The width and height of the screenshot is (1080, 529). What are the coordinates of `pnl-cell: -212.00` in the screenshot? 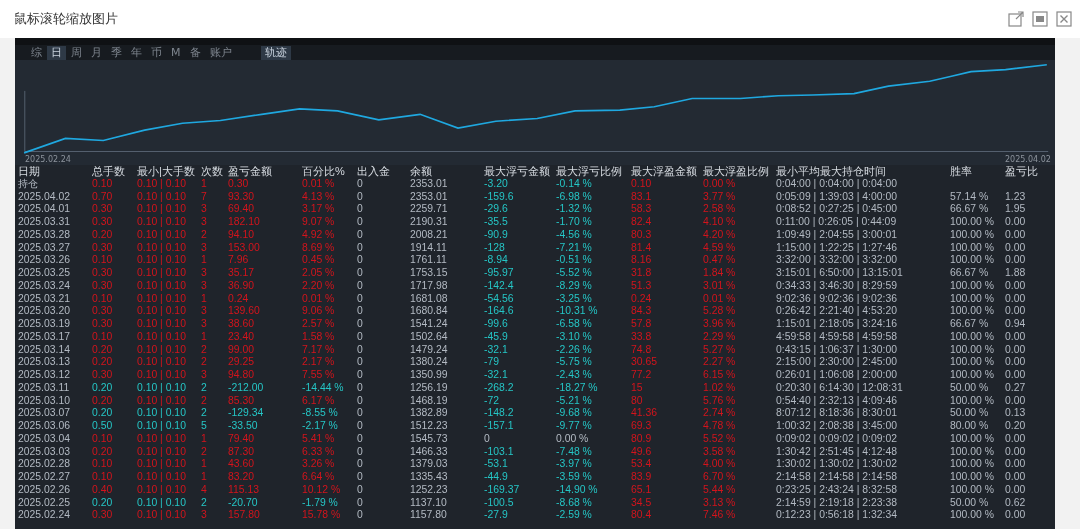 It's located at (265, 388).